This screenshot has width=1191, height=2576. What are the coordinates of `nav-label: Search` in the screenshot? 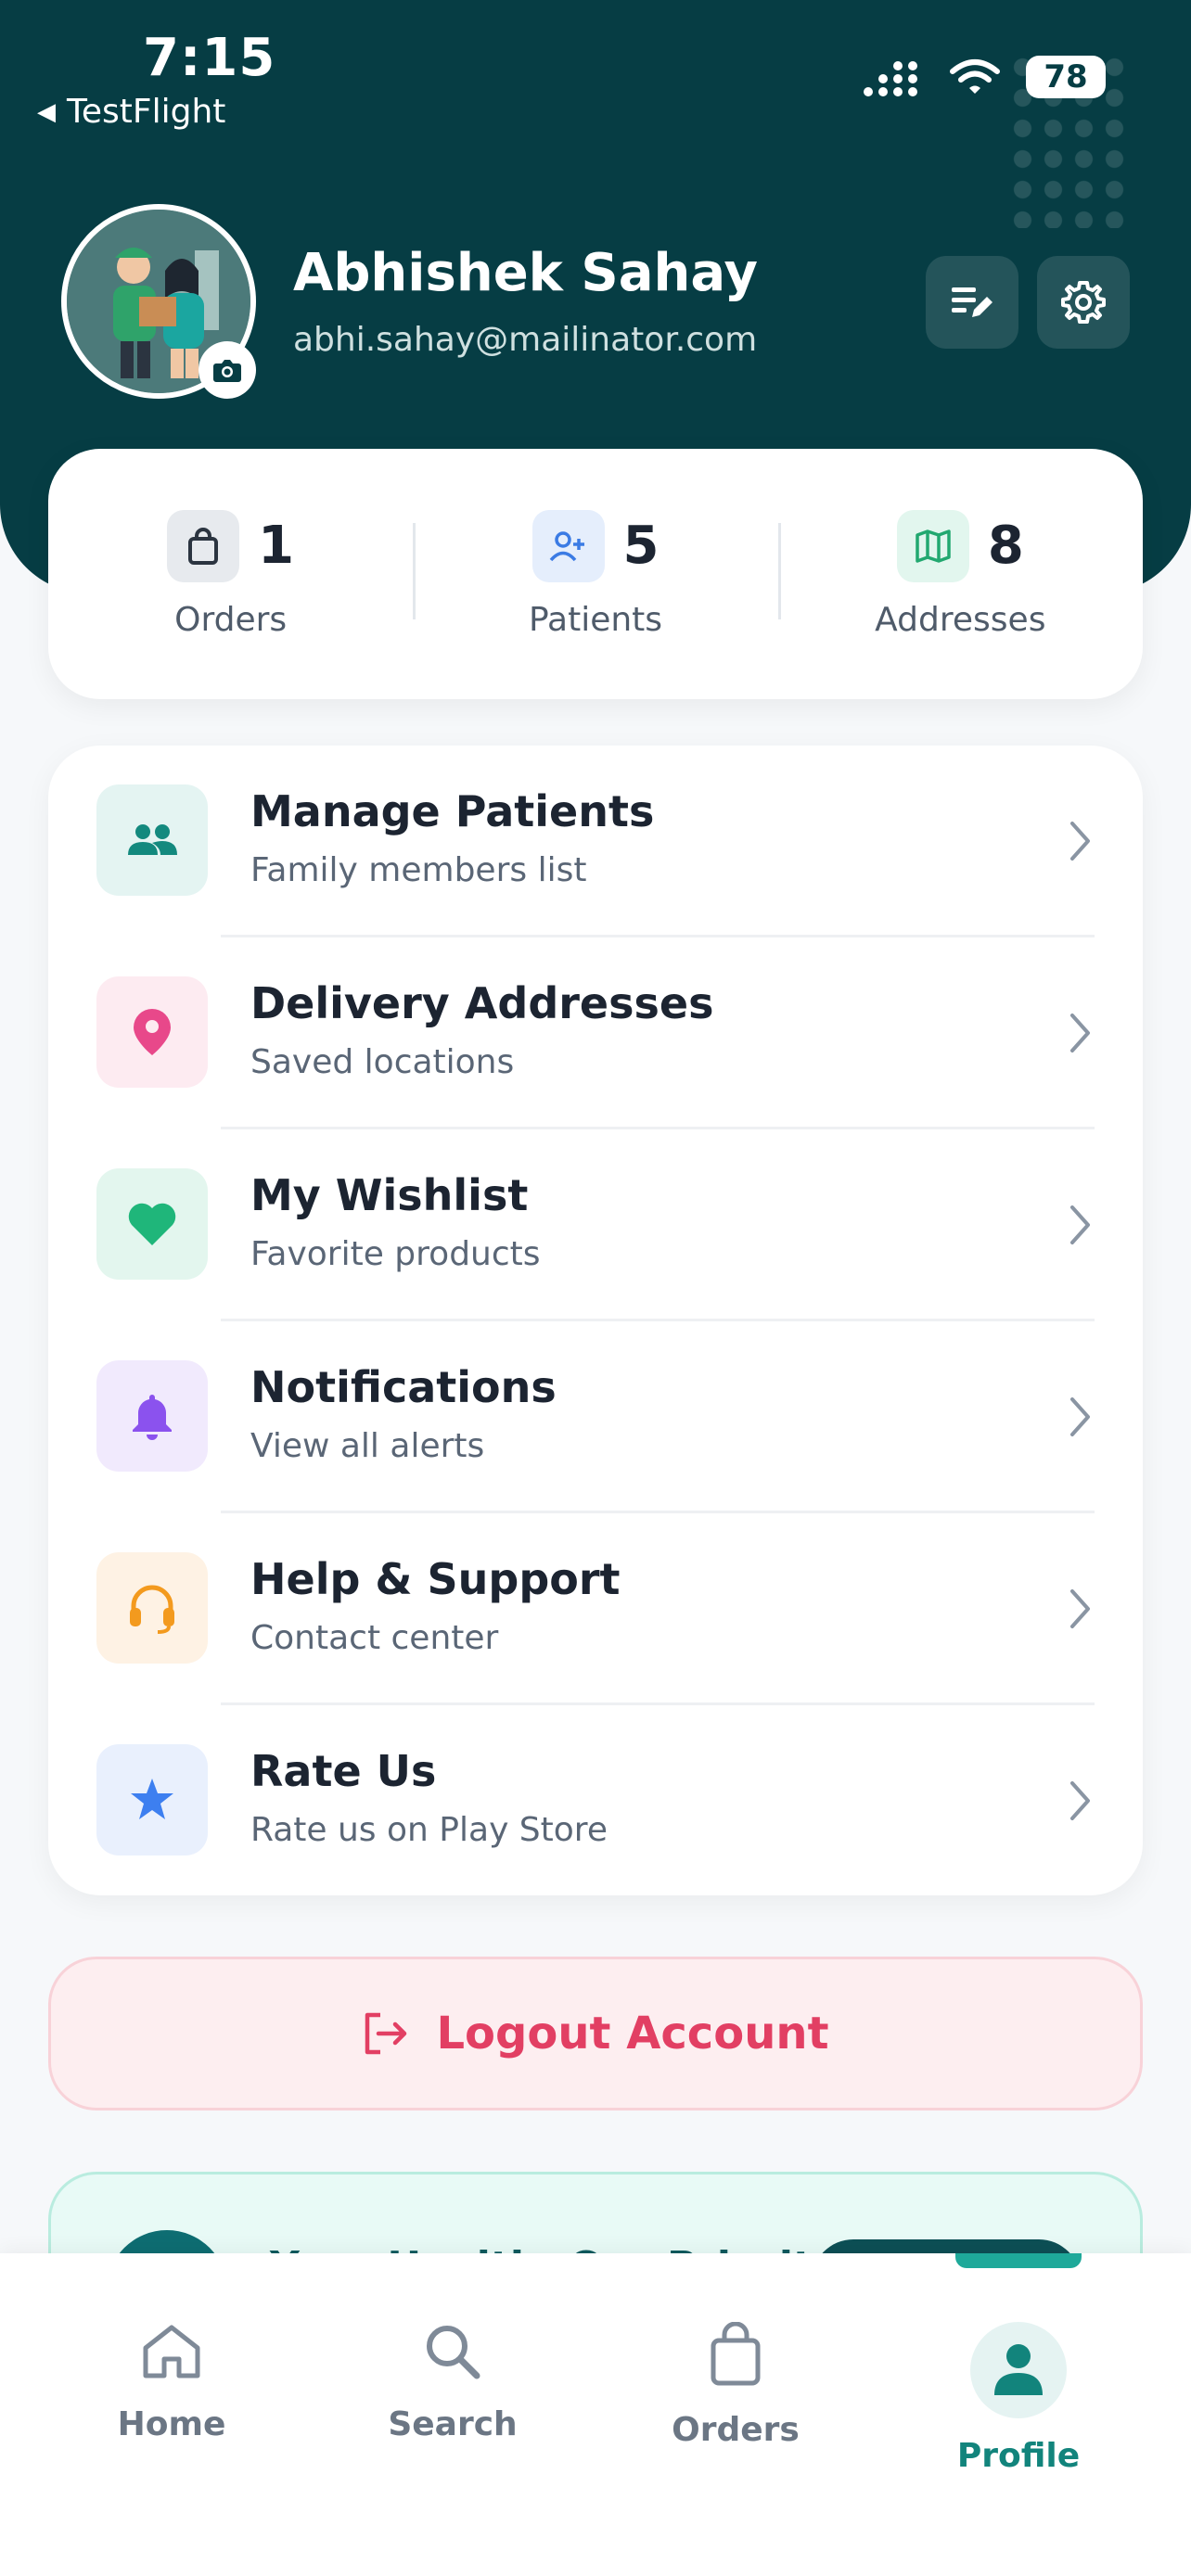 It's located at (453, 2424).